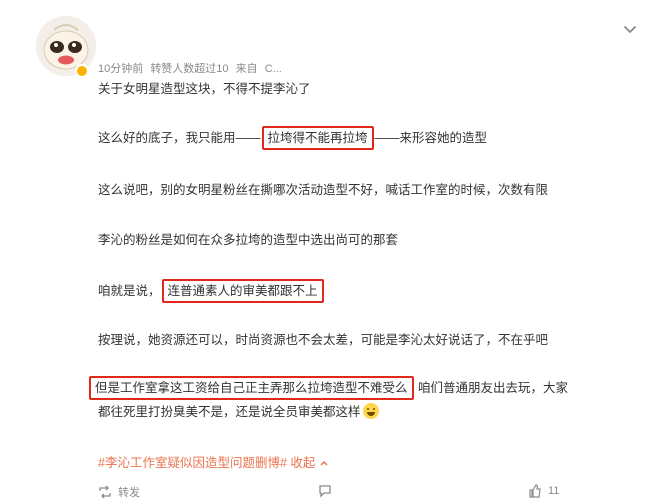  What do you see at coordinates (535, 491) in the screenshot?
I see `like-icon` at bounding box center [535, 491].